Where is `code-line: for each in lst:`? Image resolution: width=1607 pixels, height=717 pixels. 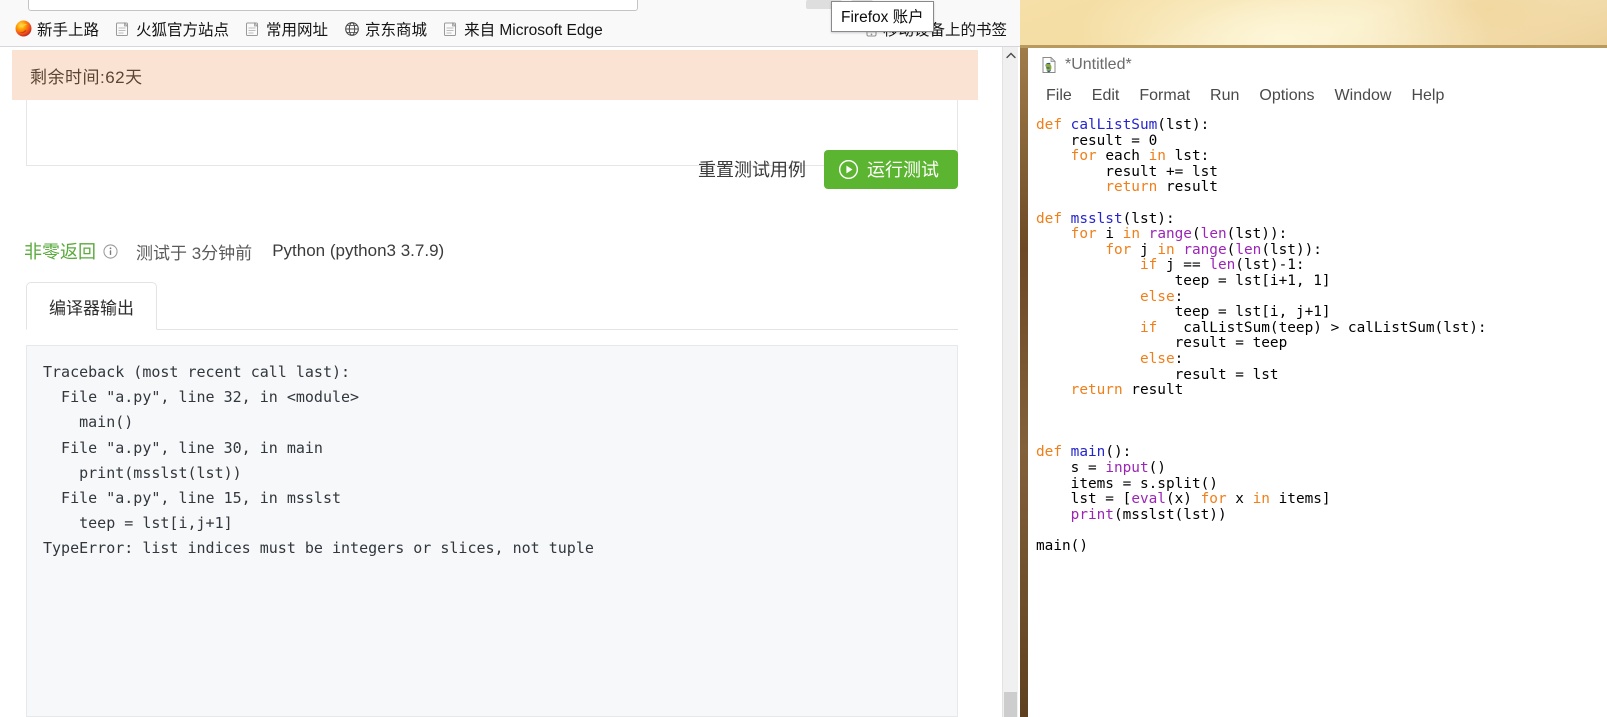
code-line: for each in lst: is located at coordinates (1140, 156).